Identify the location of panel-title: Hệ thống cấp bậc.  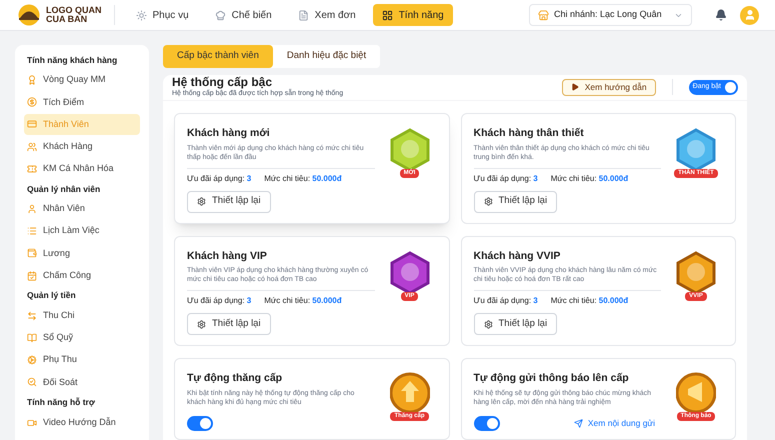
(223, 82).